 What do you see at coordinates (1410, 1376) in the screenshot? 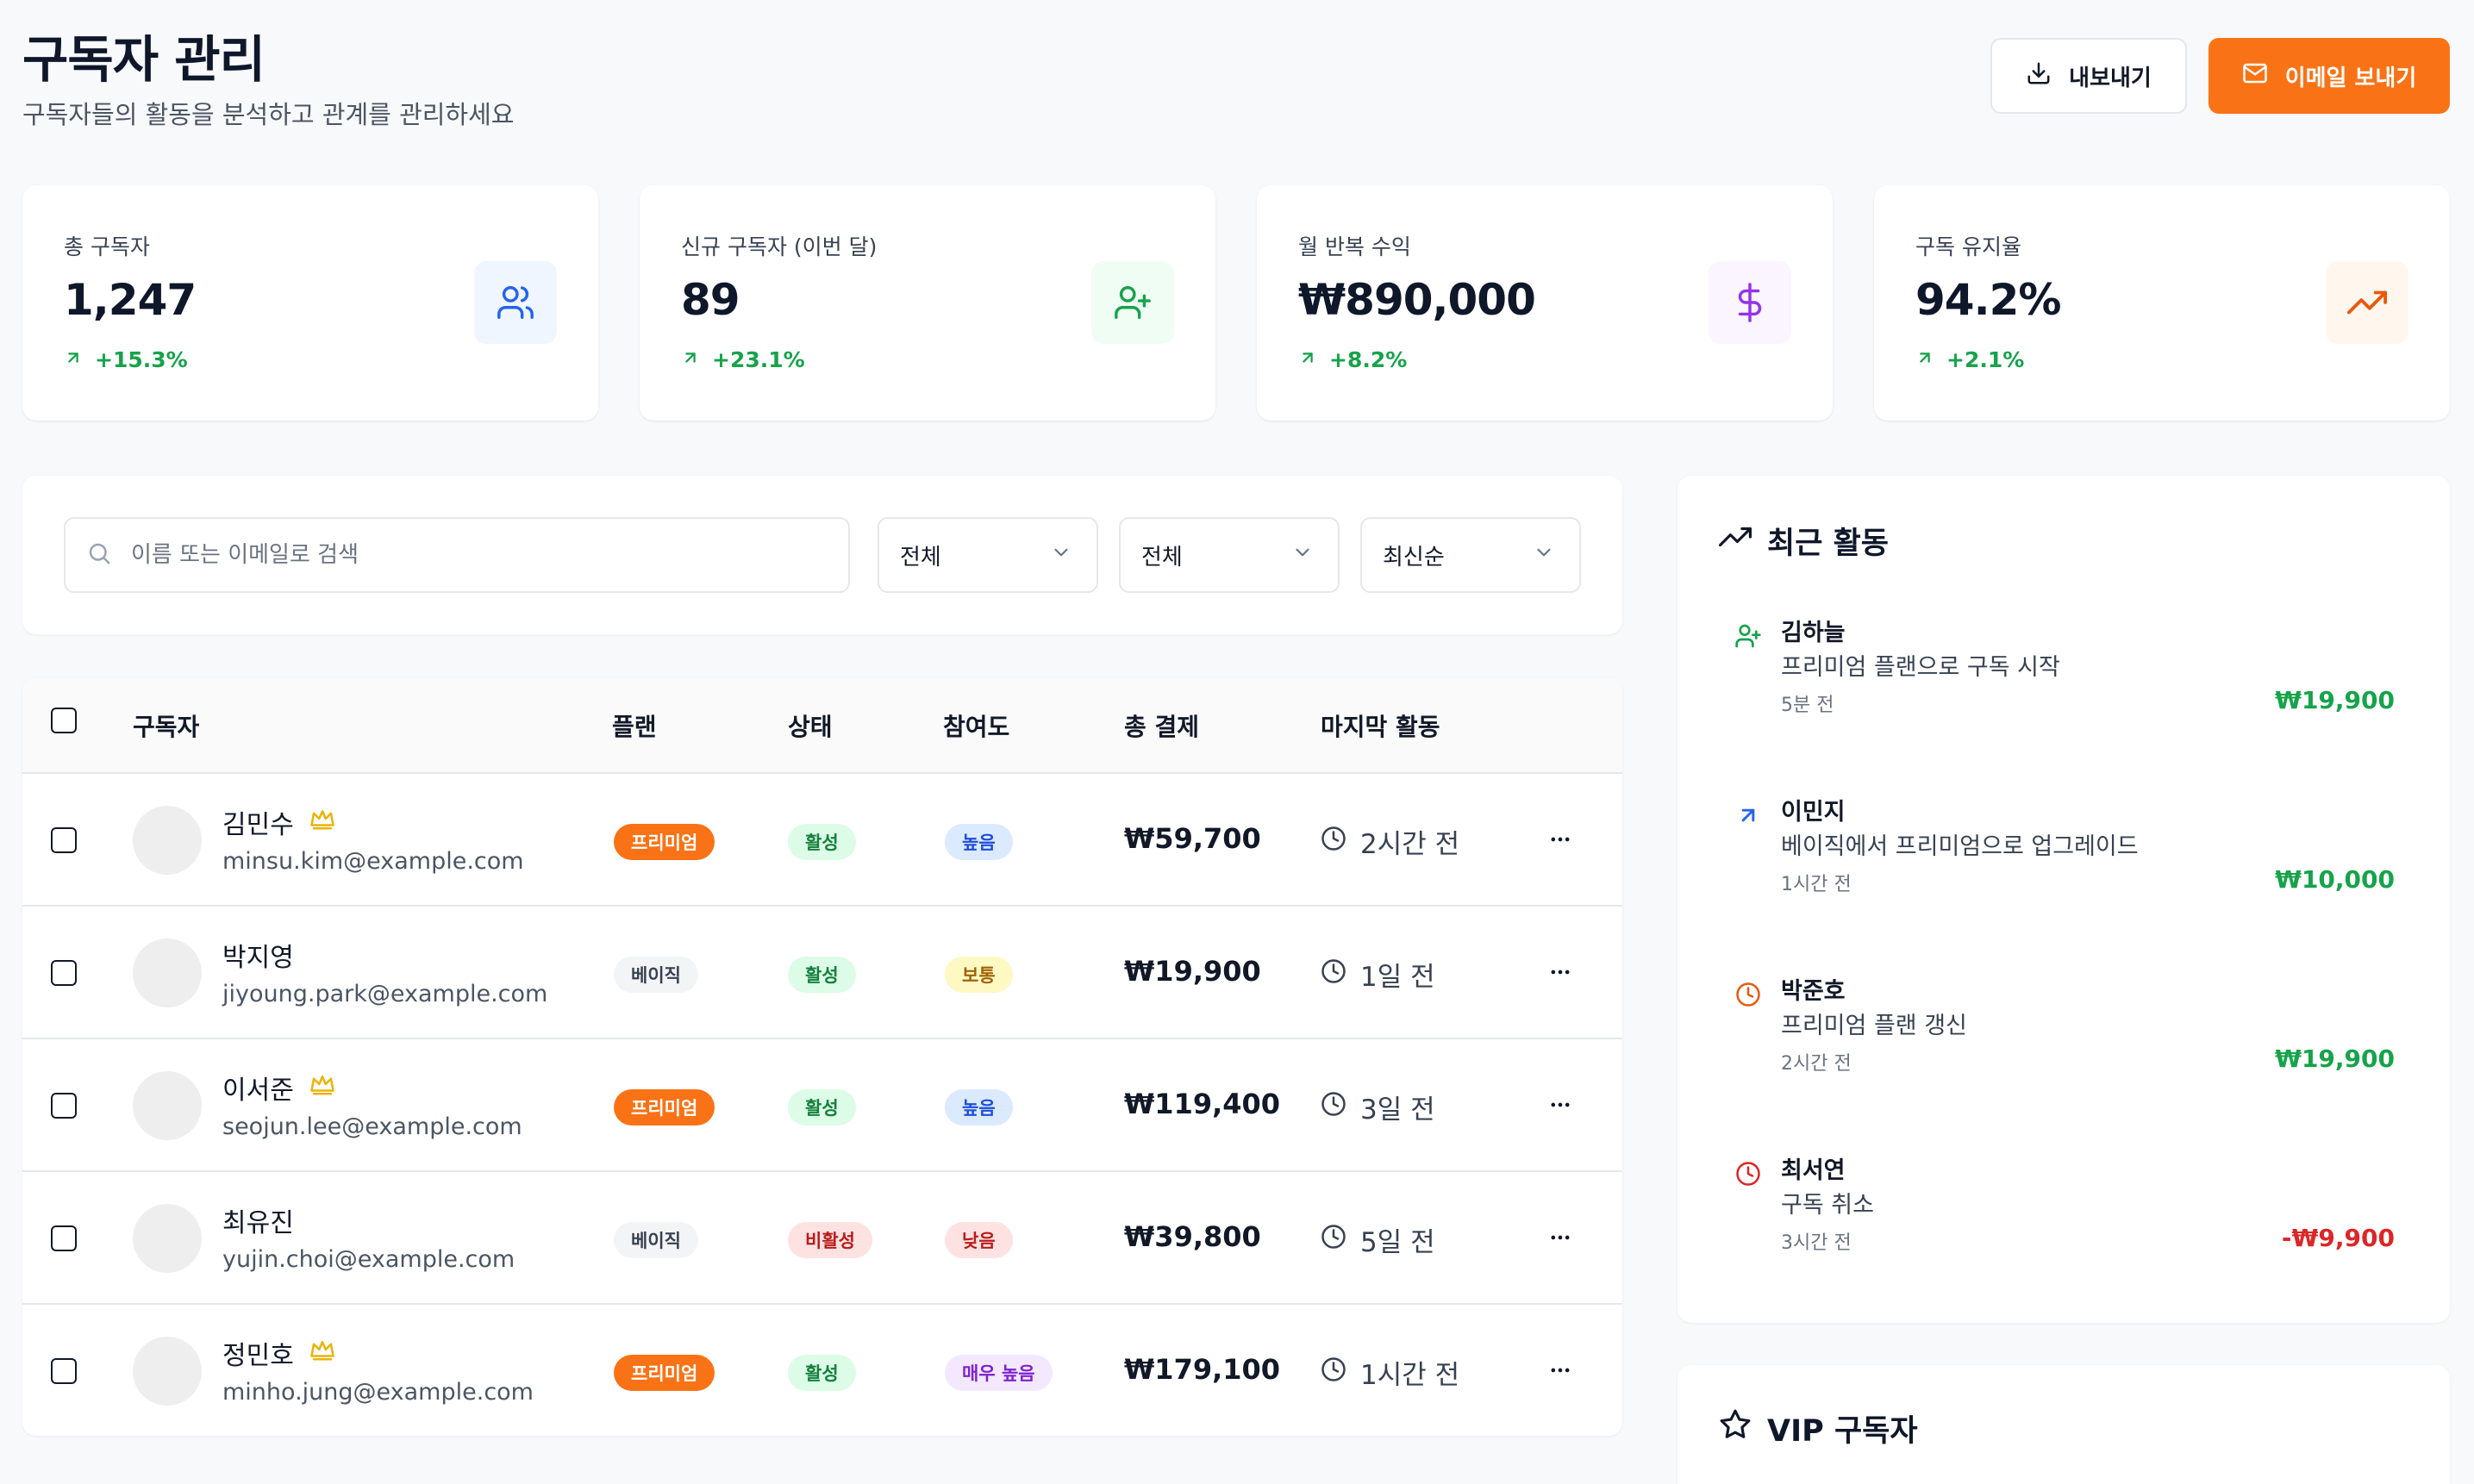
I see `last-activity-text: 1시간 전` at bounding box center [1410, 1376].